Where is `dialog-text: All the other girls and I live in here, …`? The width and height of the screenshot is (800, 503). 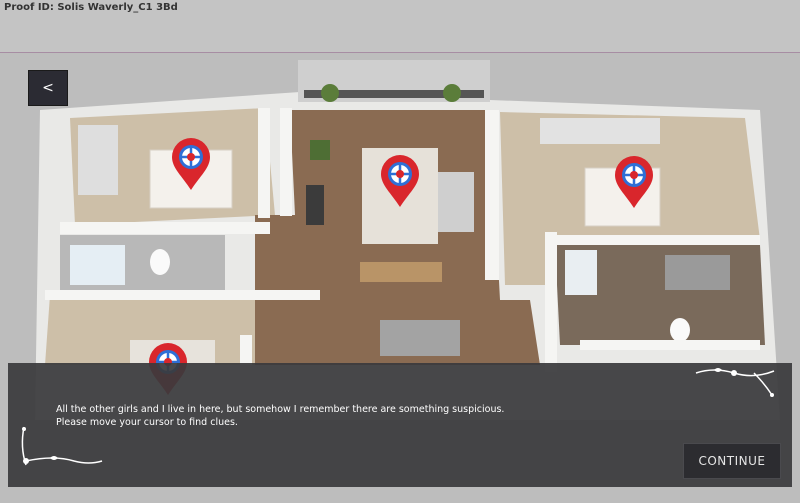 dialog-text: All the other girls and I live in here, … is located at coordinates (280, 416).